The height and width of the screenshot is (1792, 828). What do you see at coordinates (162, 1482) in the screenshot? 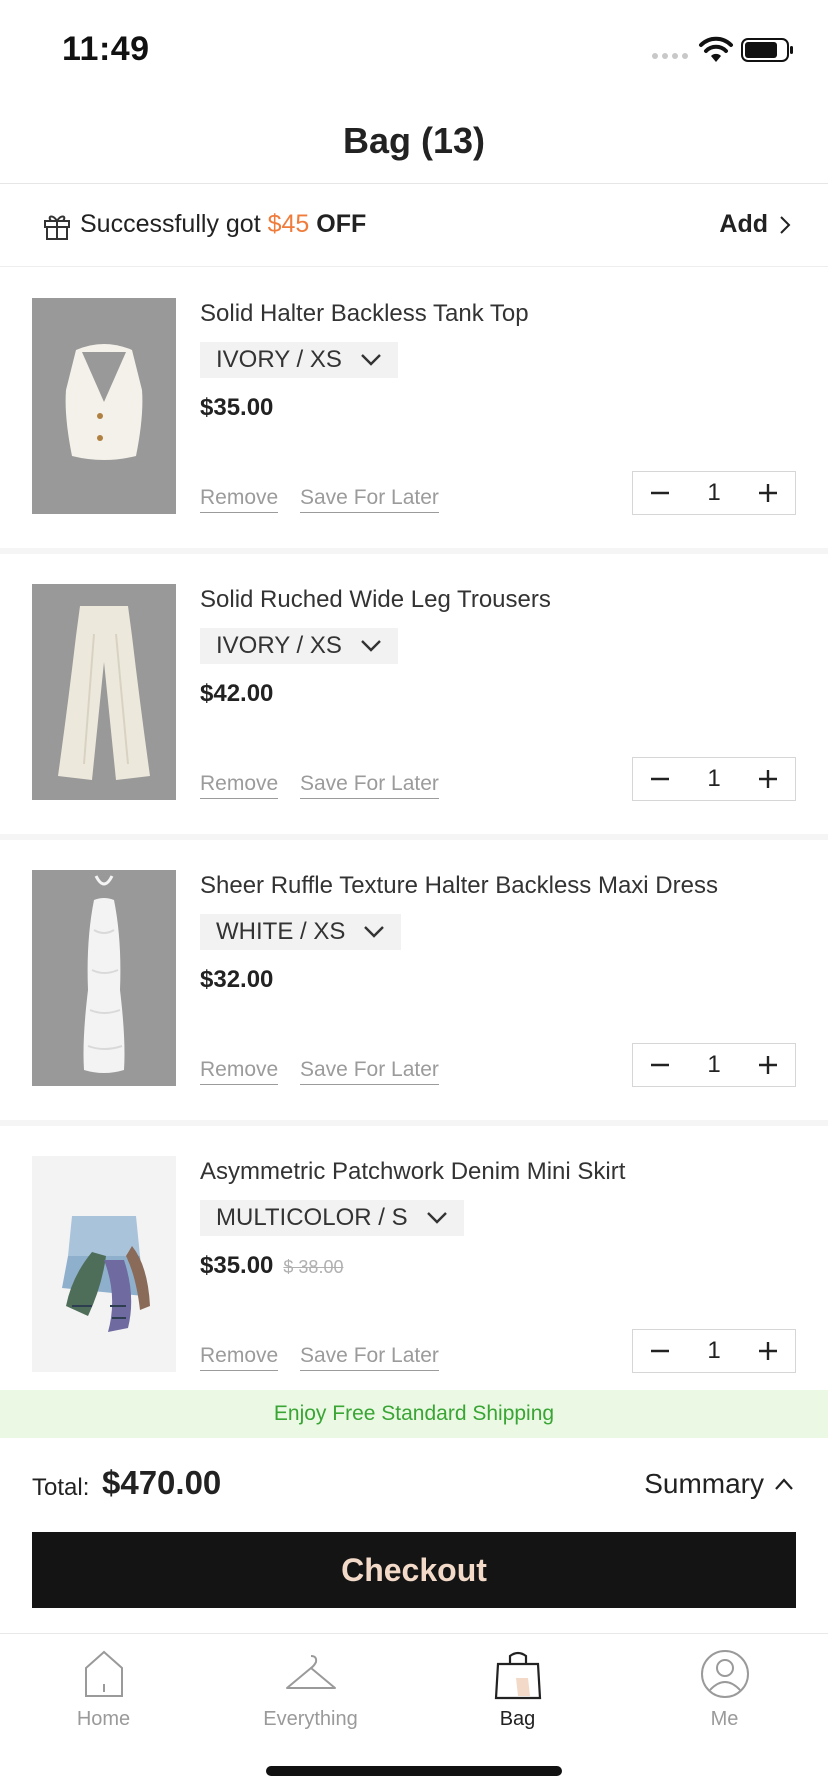
I see `total-value: $470.00` at bounding box center [162, 1482].